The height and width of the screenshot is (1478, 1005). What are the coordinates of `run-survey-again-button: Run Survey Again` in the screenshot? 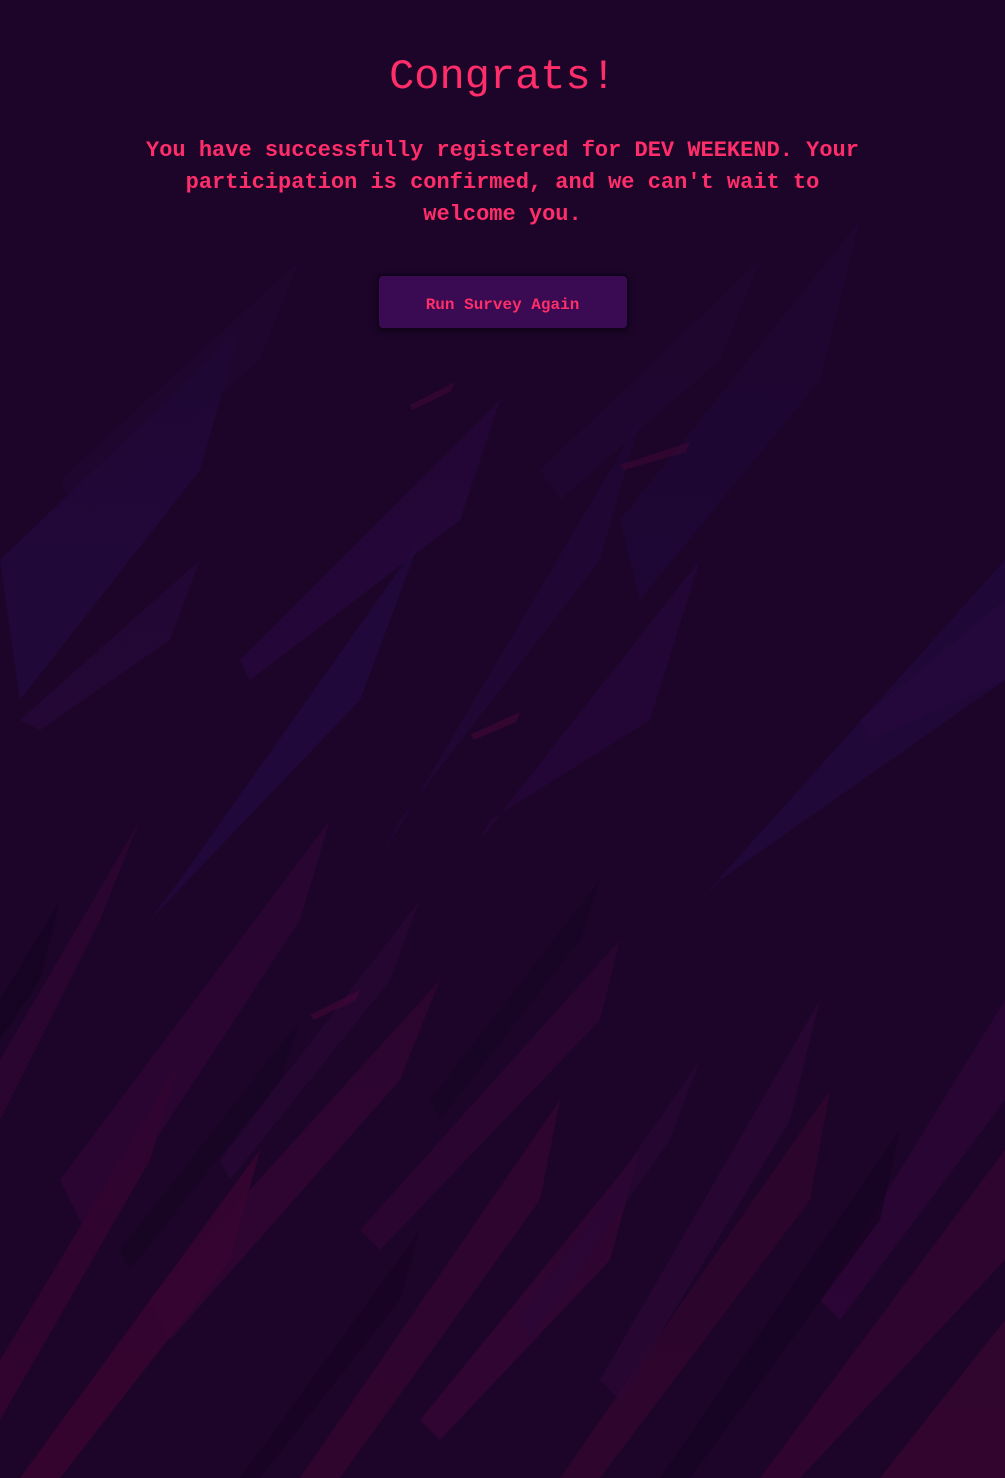 It's located at (502, 302).